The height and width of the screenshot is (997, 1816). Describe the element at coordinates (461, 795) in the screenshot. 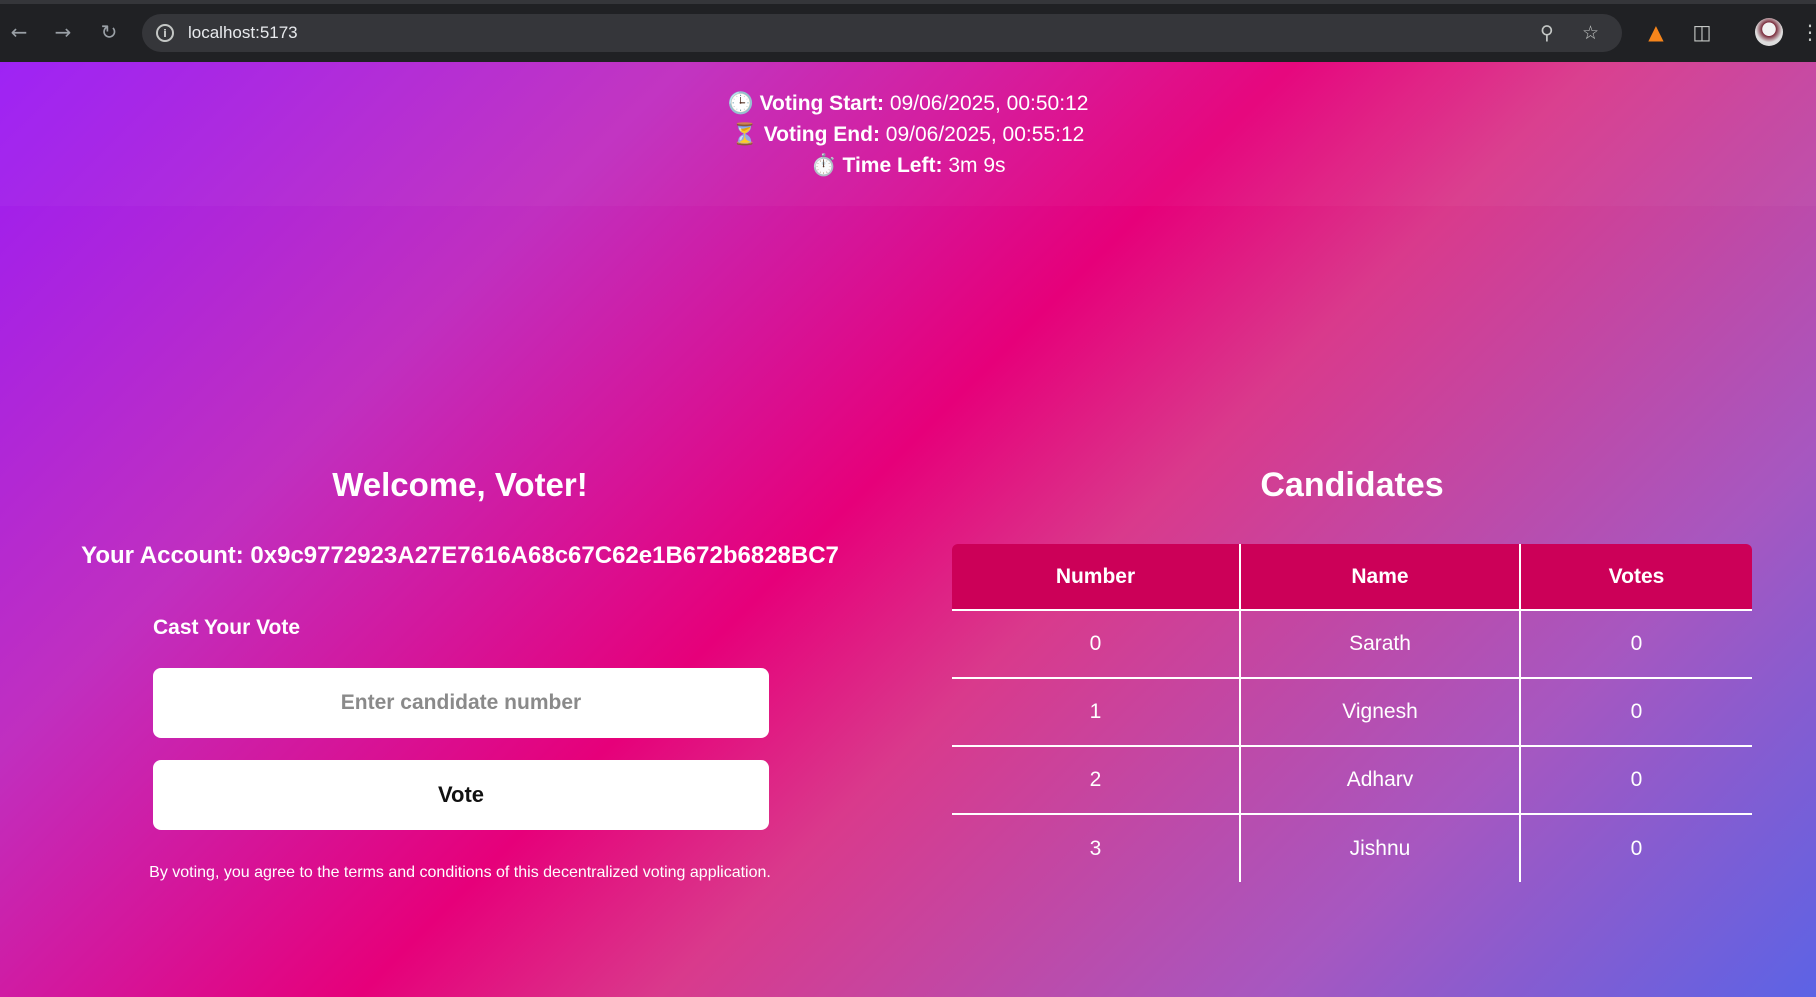

I see `vote-button: Vote` at that location.